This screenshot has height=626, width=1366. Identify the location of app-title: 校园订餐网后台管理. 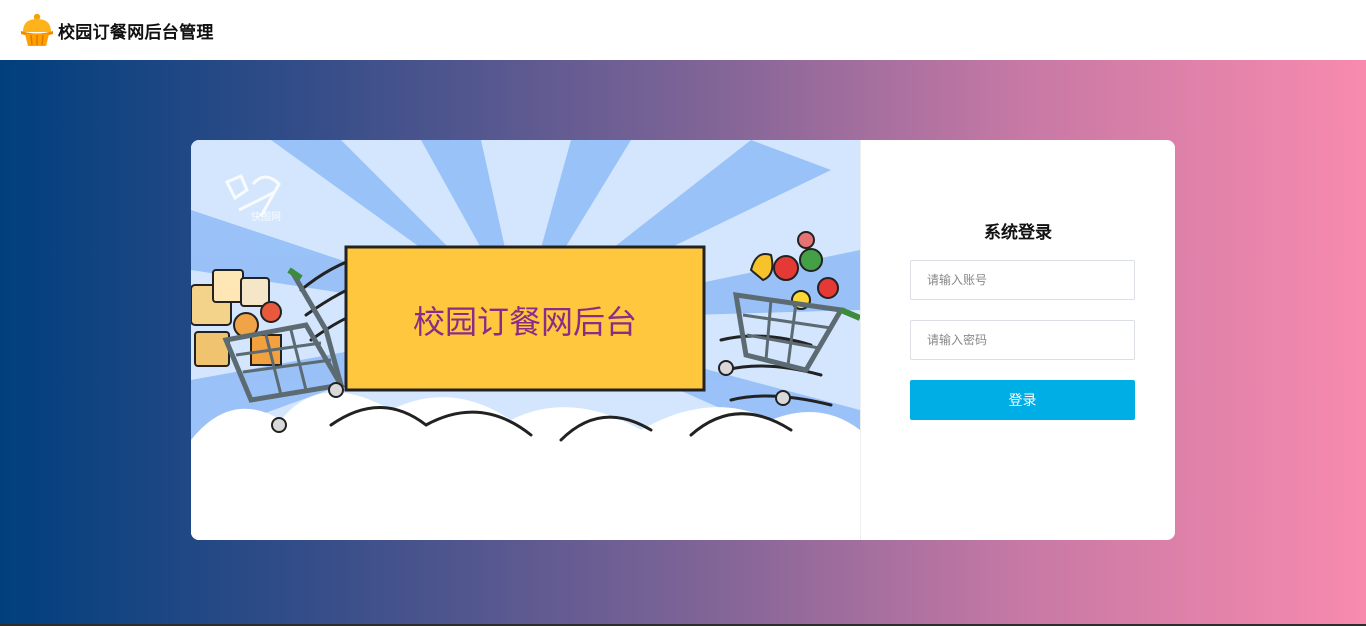
(136, 32).